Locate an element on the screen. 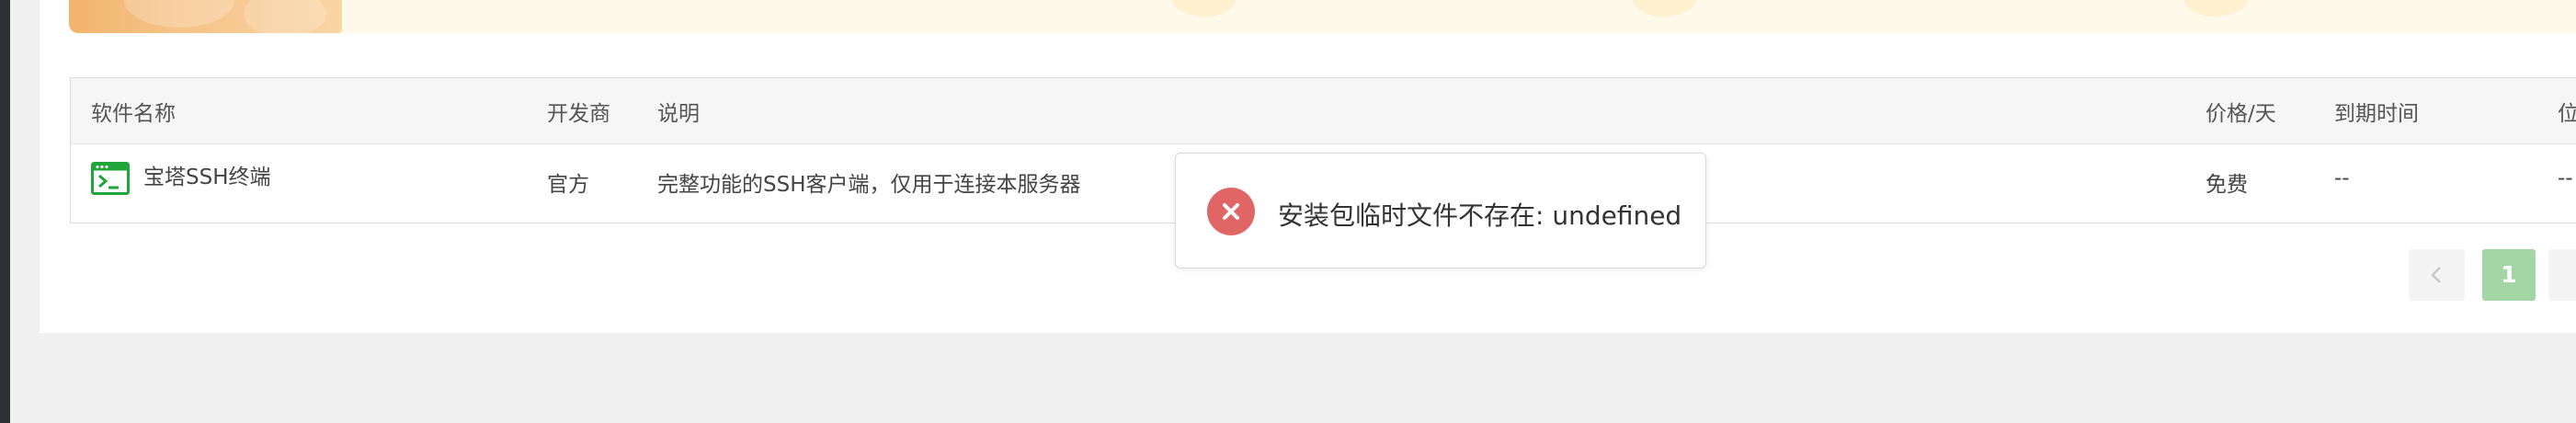 The image size is (2576, 423). toast-message: 安装包临时文件不存在: undefined is located at coordinates (1480, 215).